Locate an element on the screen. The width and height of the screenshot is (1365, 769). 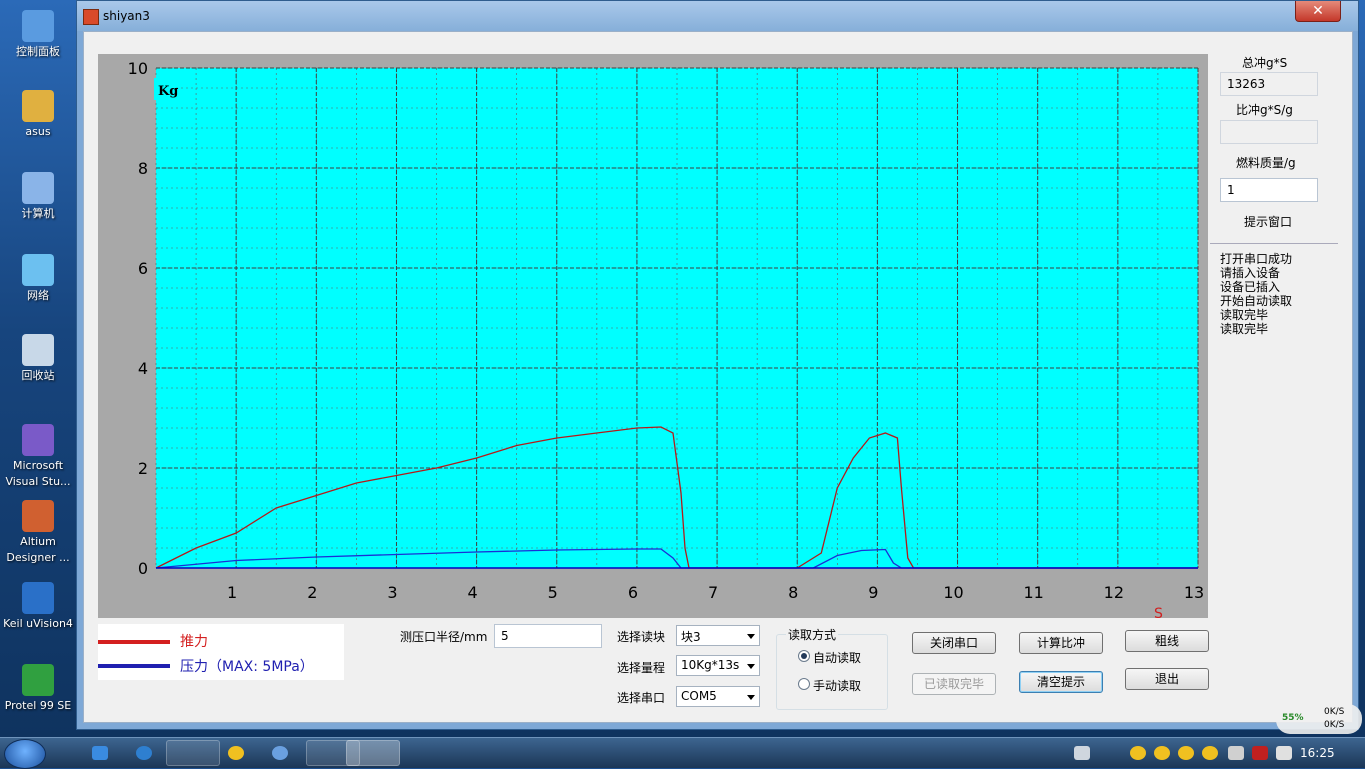
visual-studio-icon is located at coordinates (38, 440).